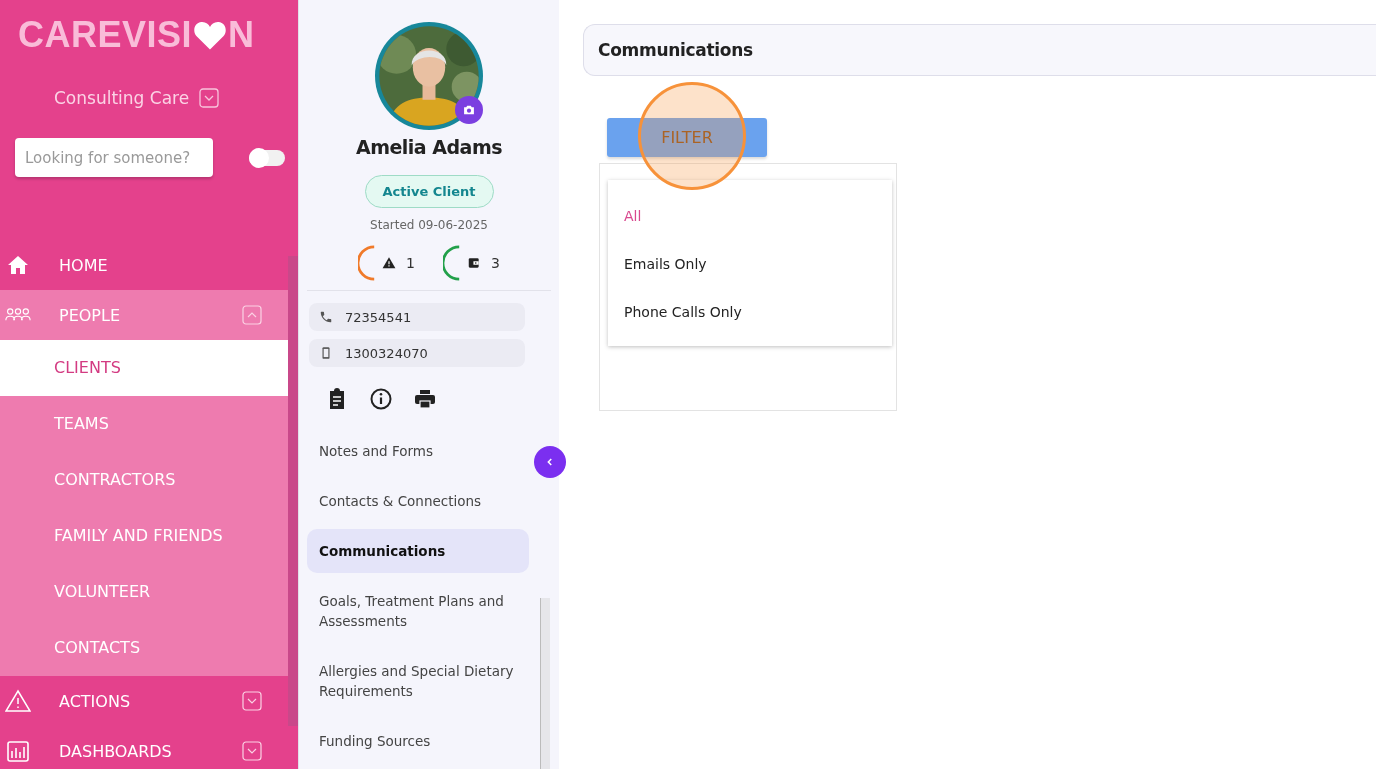 This screenshot has width=1376, height=769. I want to click on nav-subitem: FAMILY AND FRIENDS, so click(144, 536).